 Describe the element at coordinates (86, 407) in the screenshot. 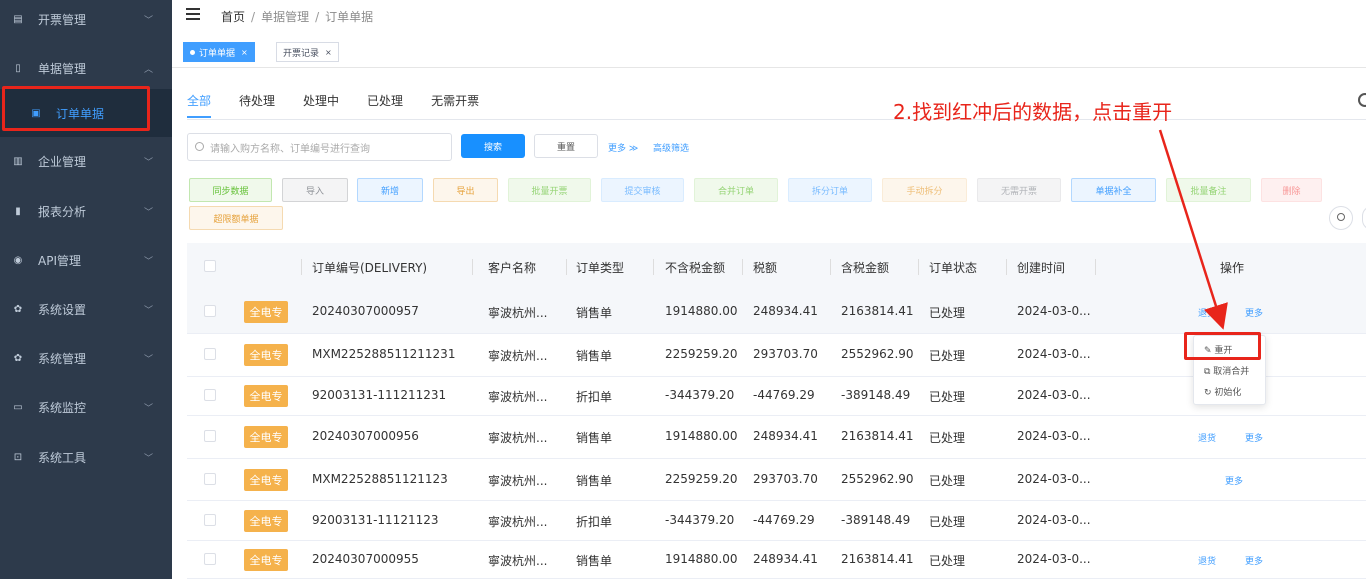

I see `sidebar-item-system-monitor: ▭ 系统监控 ﹀` at that location.